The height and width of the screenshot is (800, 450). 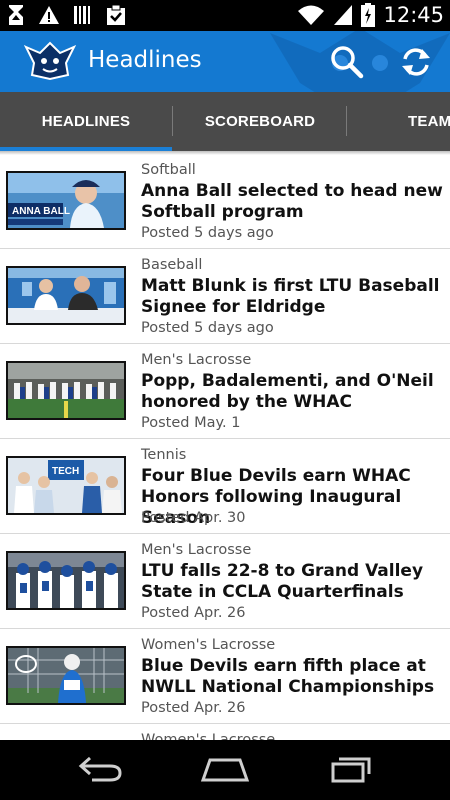 What do you see at coordinates (164, 455) in the screenshot?
I see `headline-category: Tennis` at bounding box center [164, 455].